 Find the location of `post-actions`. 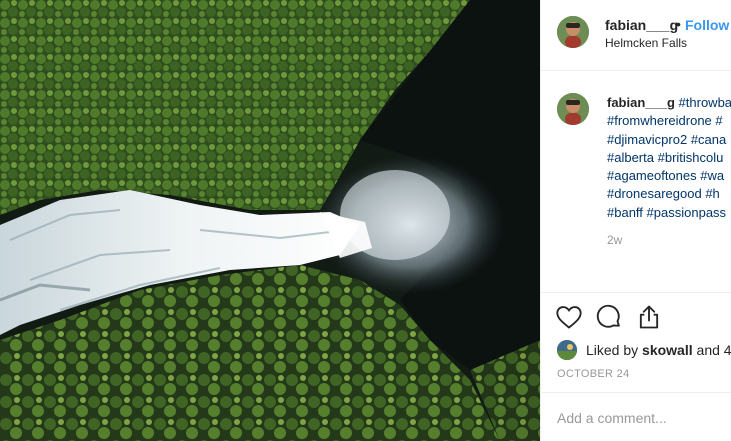

post-actions is located at coordinates (636, 317).